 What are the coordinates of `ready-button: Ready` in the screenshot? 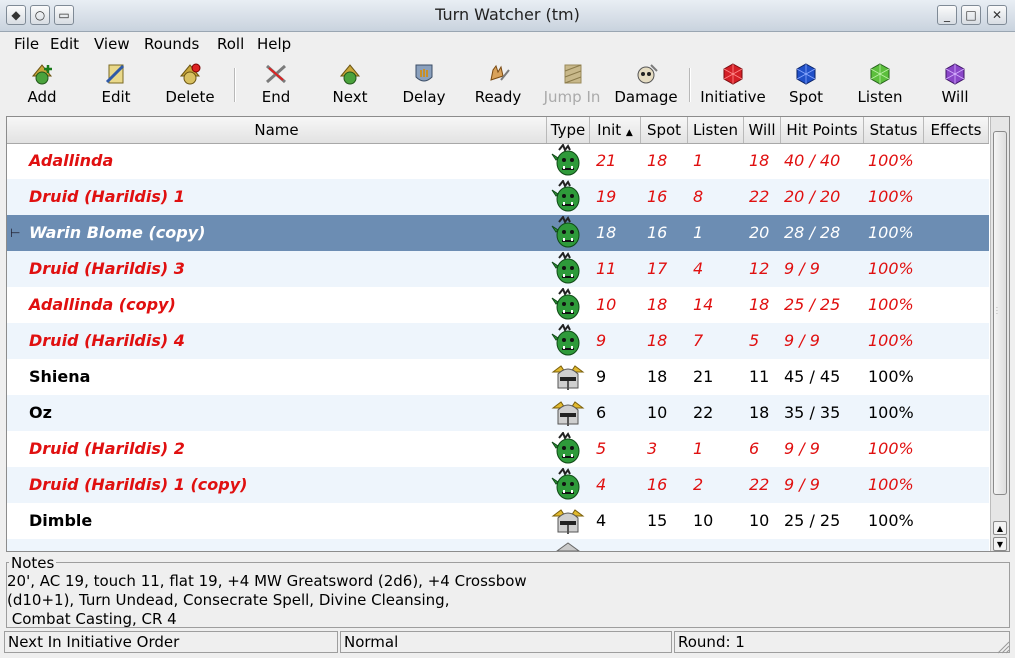 It's located at (498, 85).